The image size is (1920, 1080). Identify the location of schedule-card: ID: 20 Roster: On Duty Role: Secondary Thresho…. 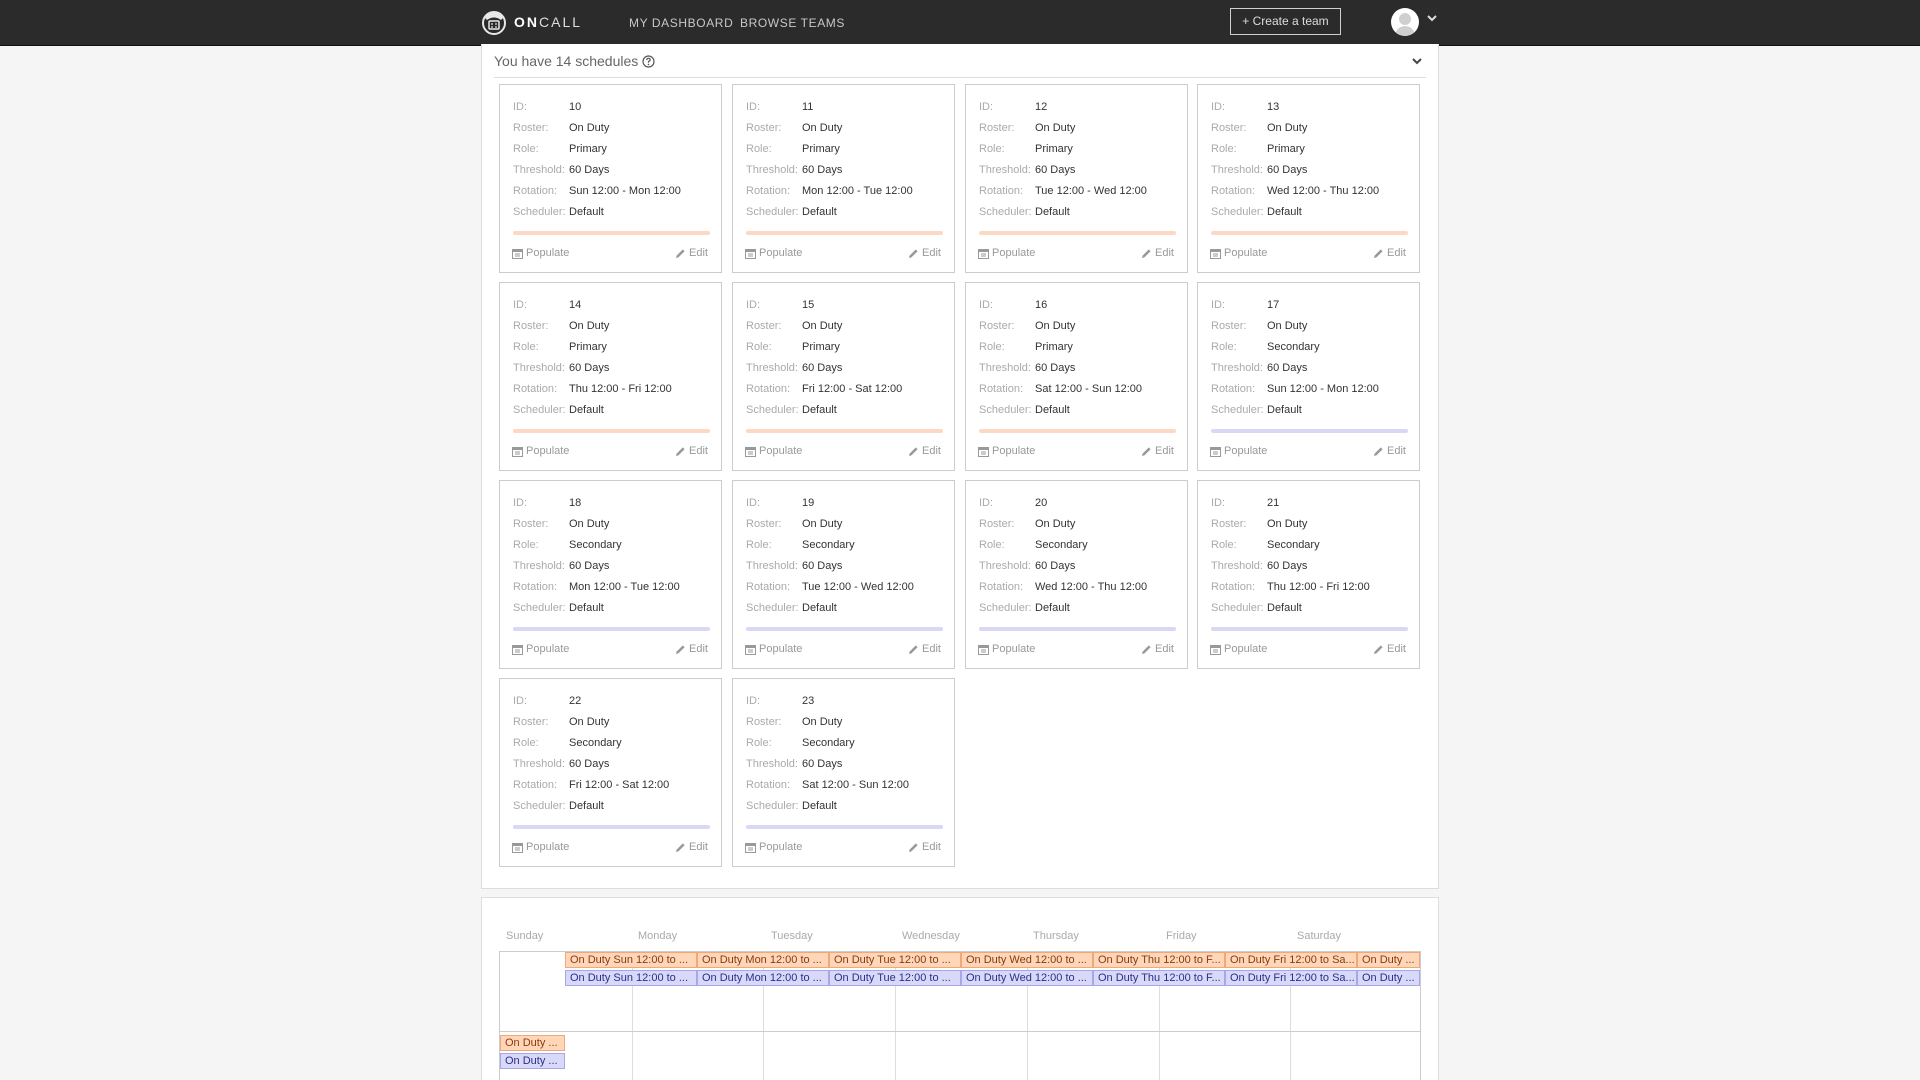
(1076, 574).